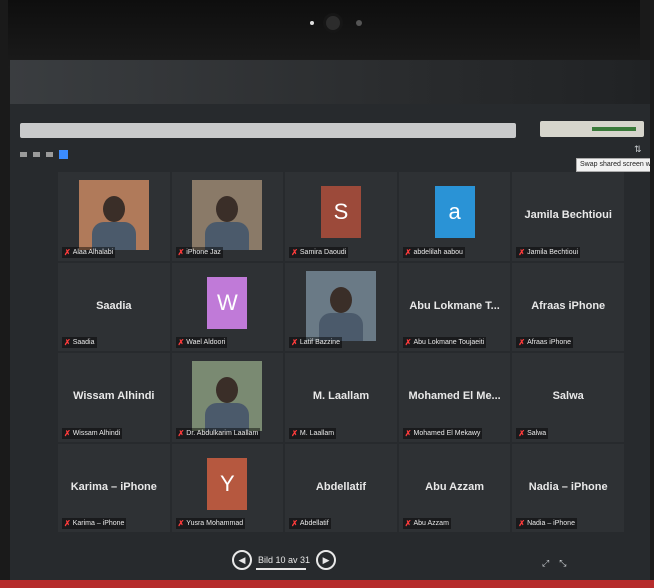 The width and height of the screenshot is (654, 588). What do you see at coordinates (546, 523) in the screenshot?
I see `participant-label: ✗ Nadia – iPhone` at bounding box center [546, 523].